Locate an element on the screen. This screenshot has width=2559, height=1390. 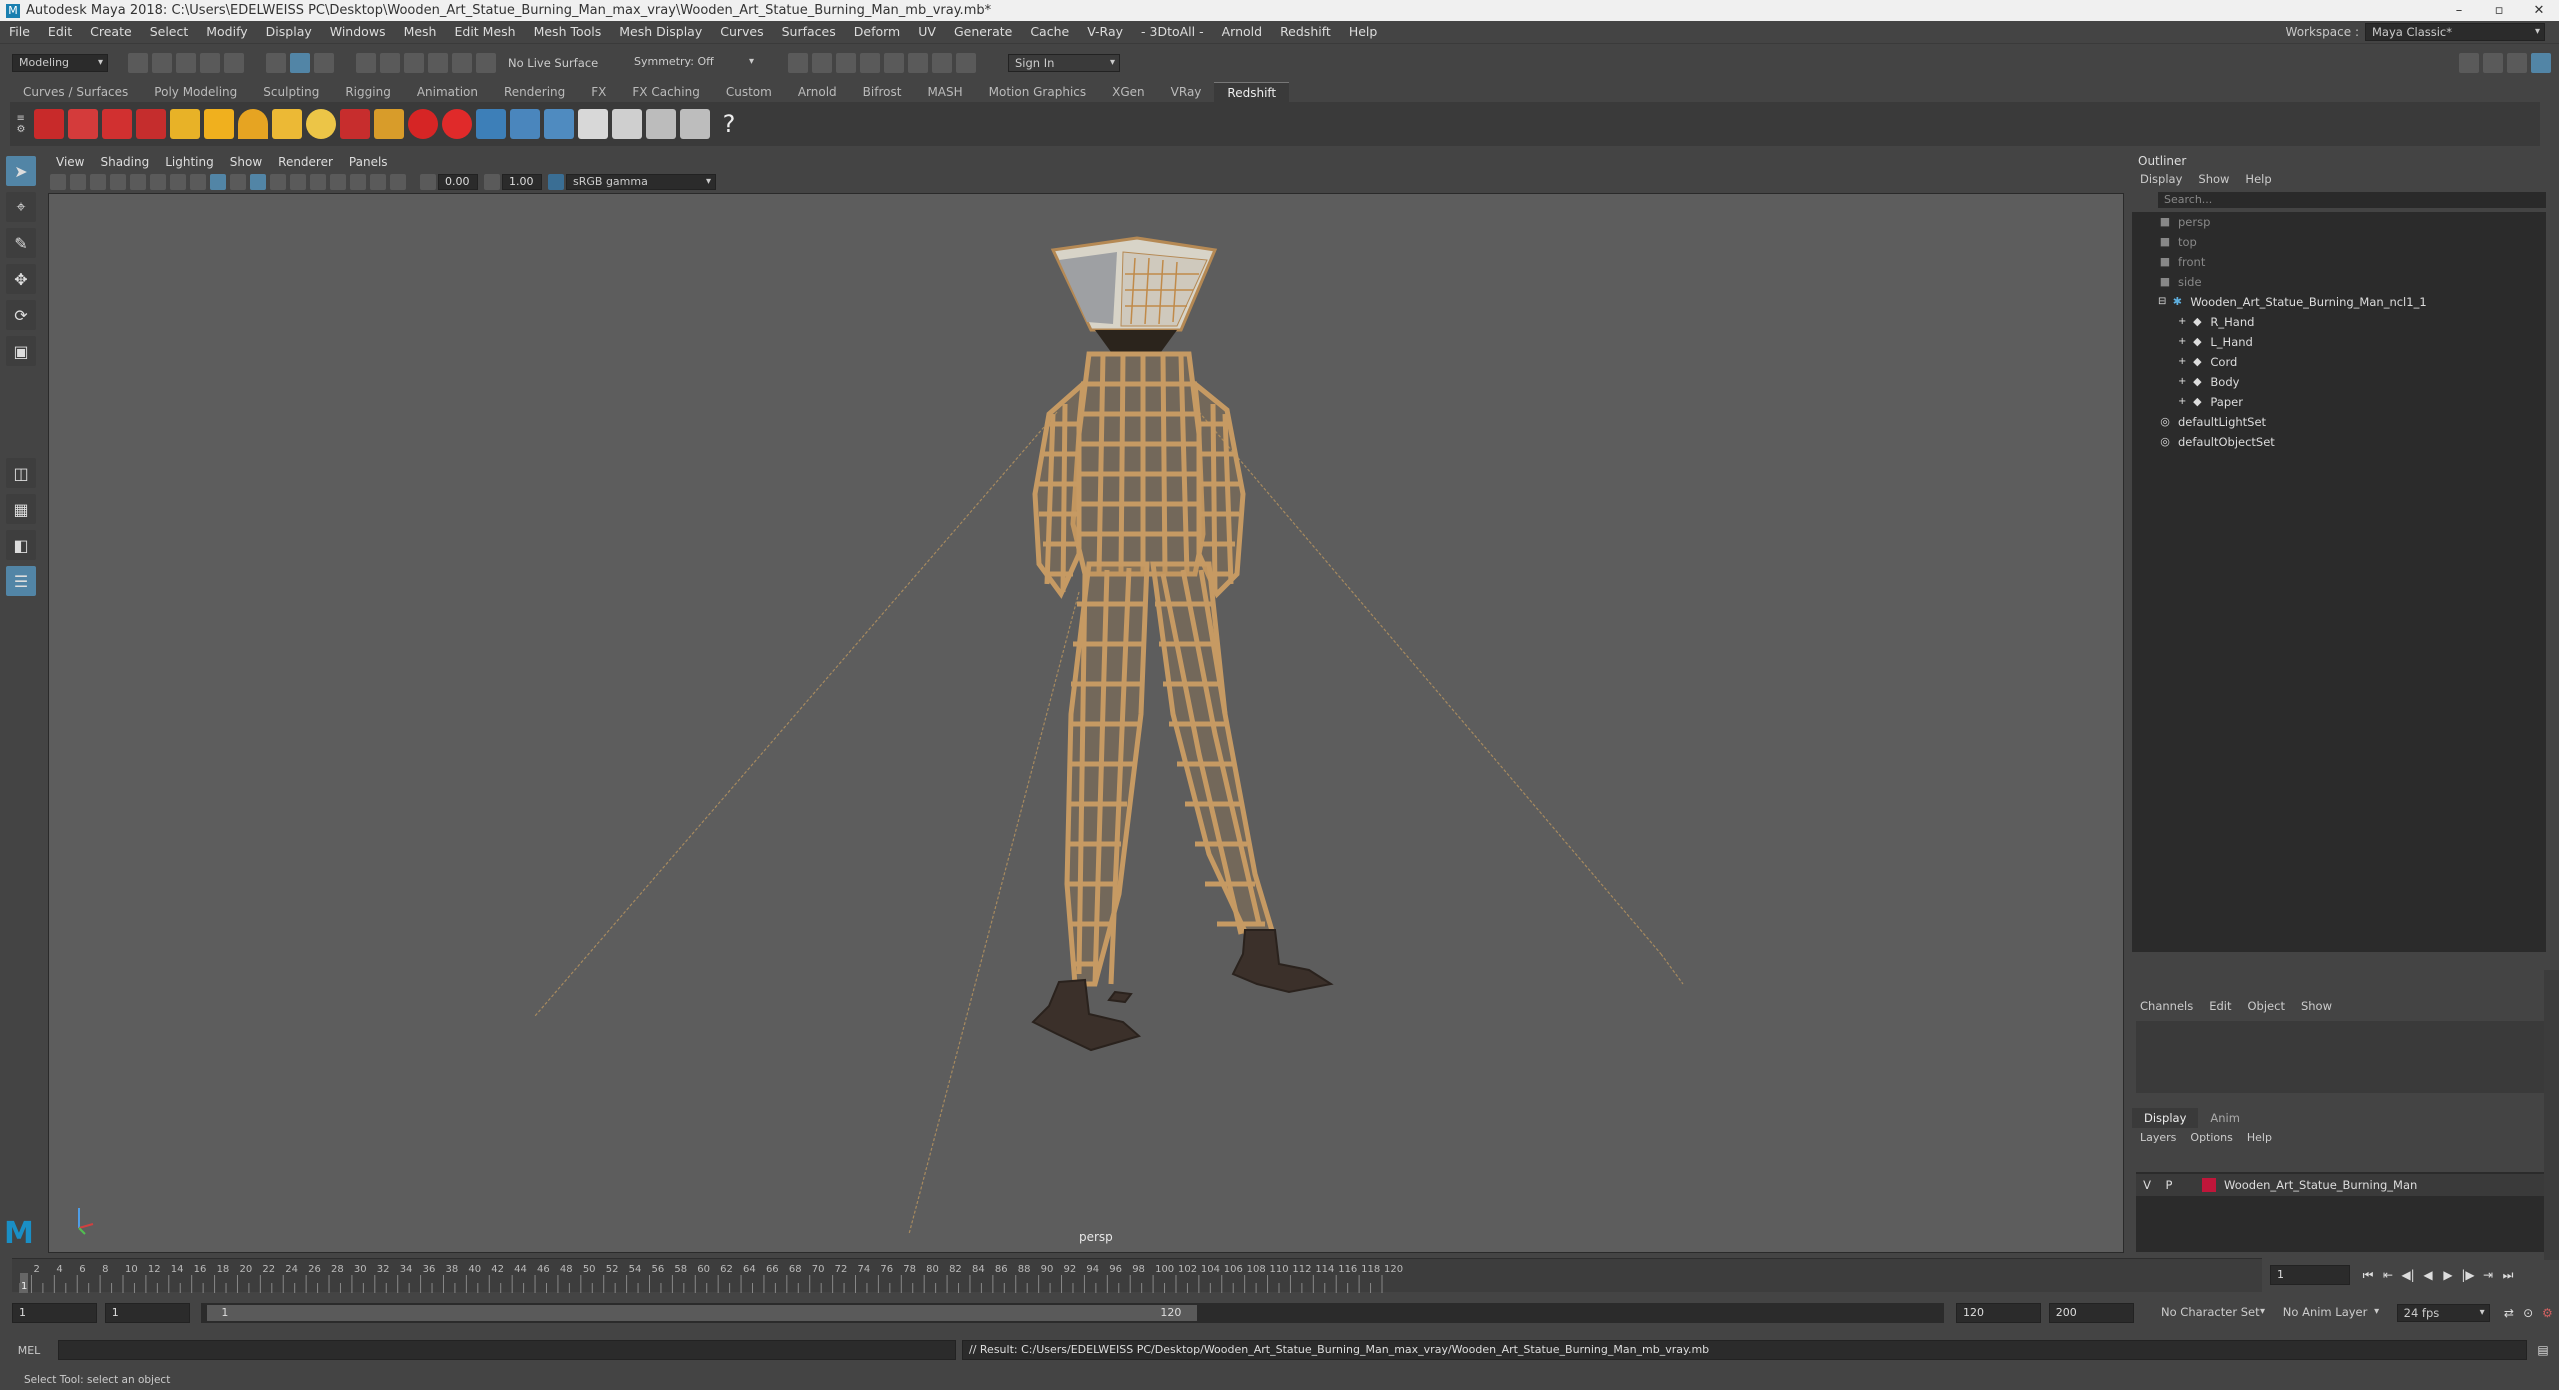
outliner-item: + ◆ Cord is located at coordinates (2339, 362).